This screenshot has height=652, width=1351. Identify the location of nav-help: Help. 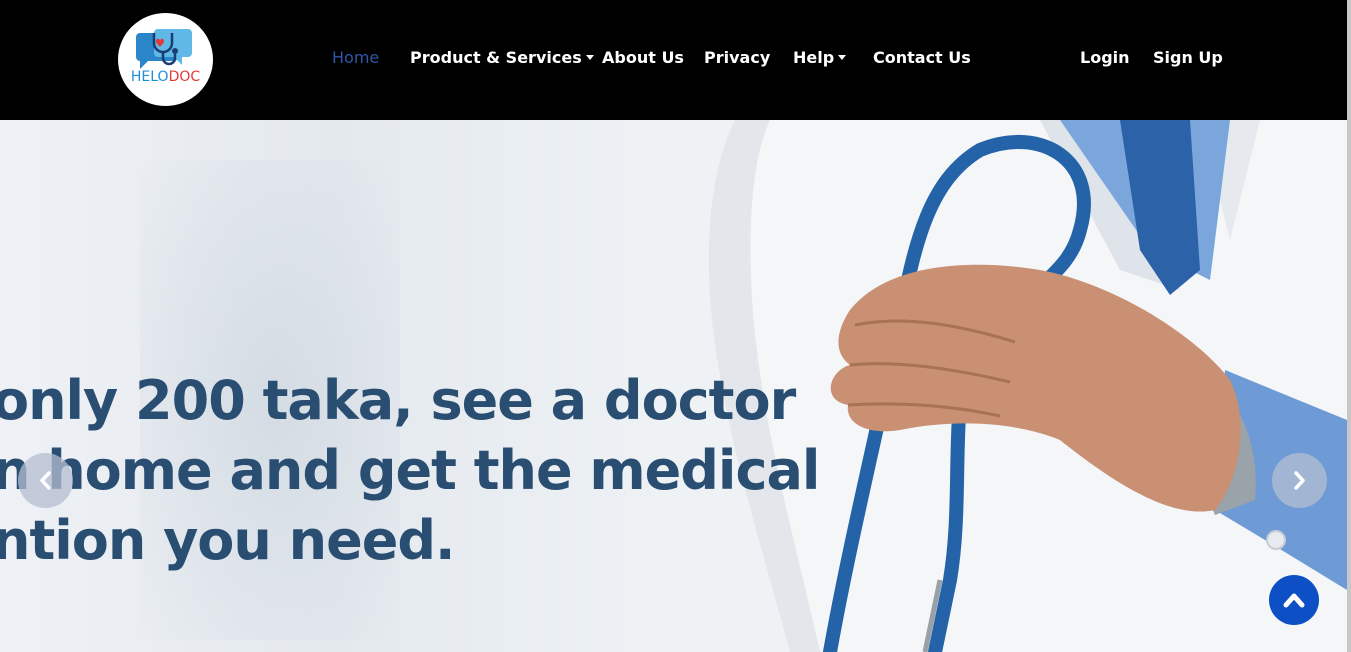
(820, 58).